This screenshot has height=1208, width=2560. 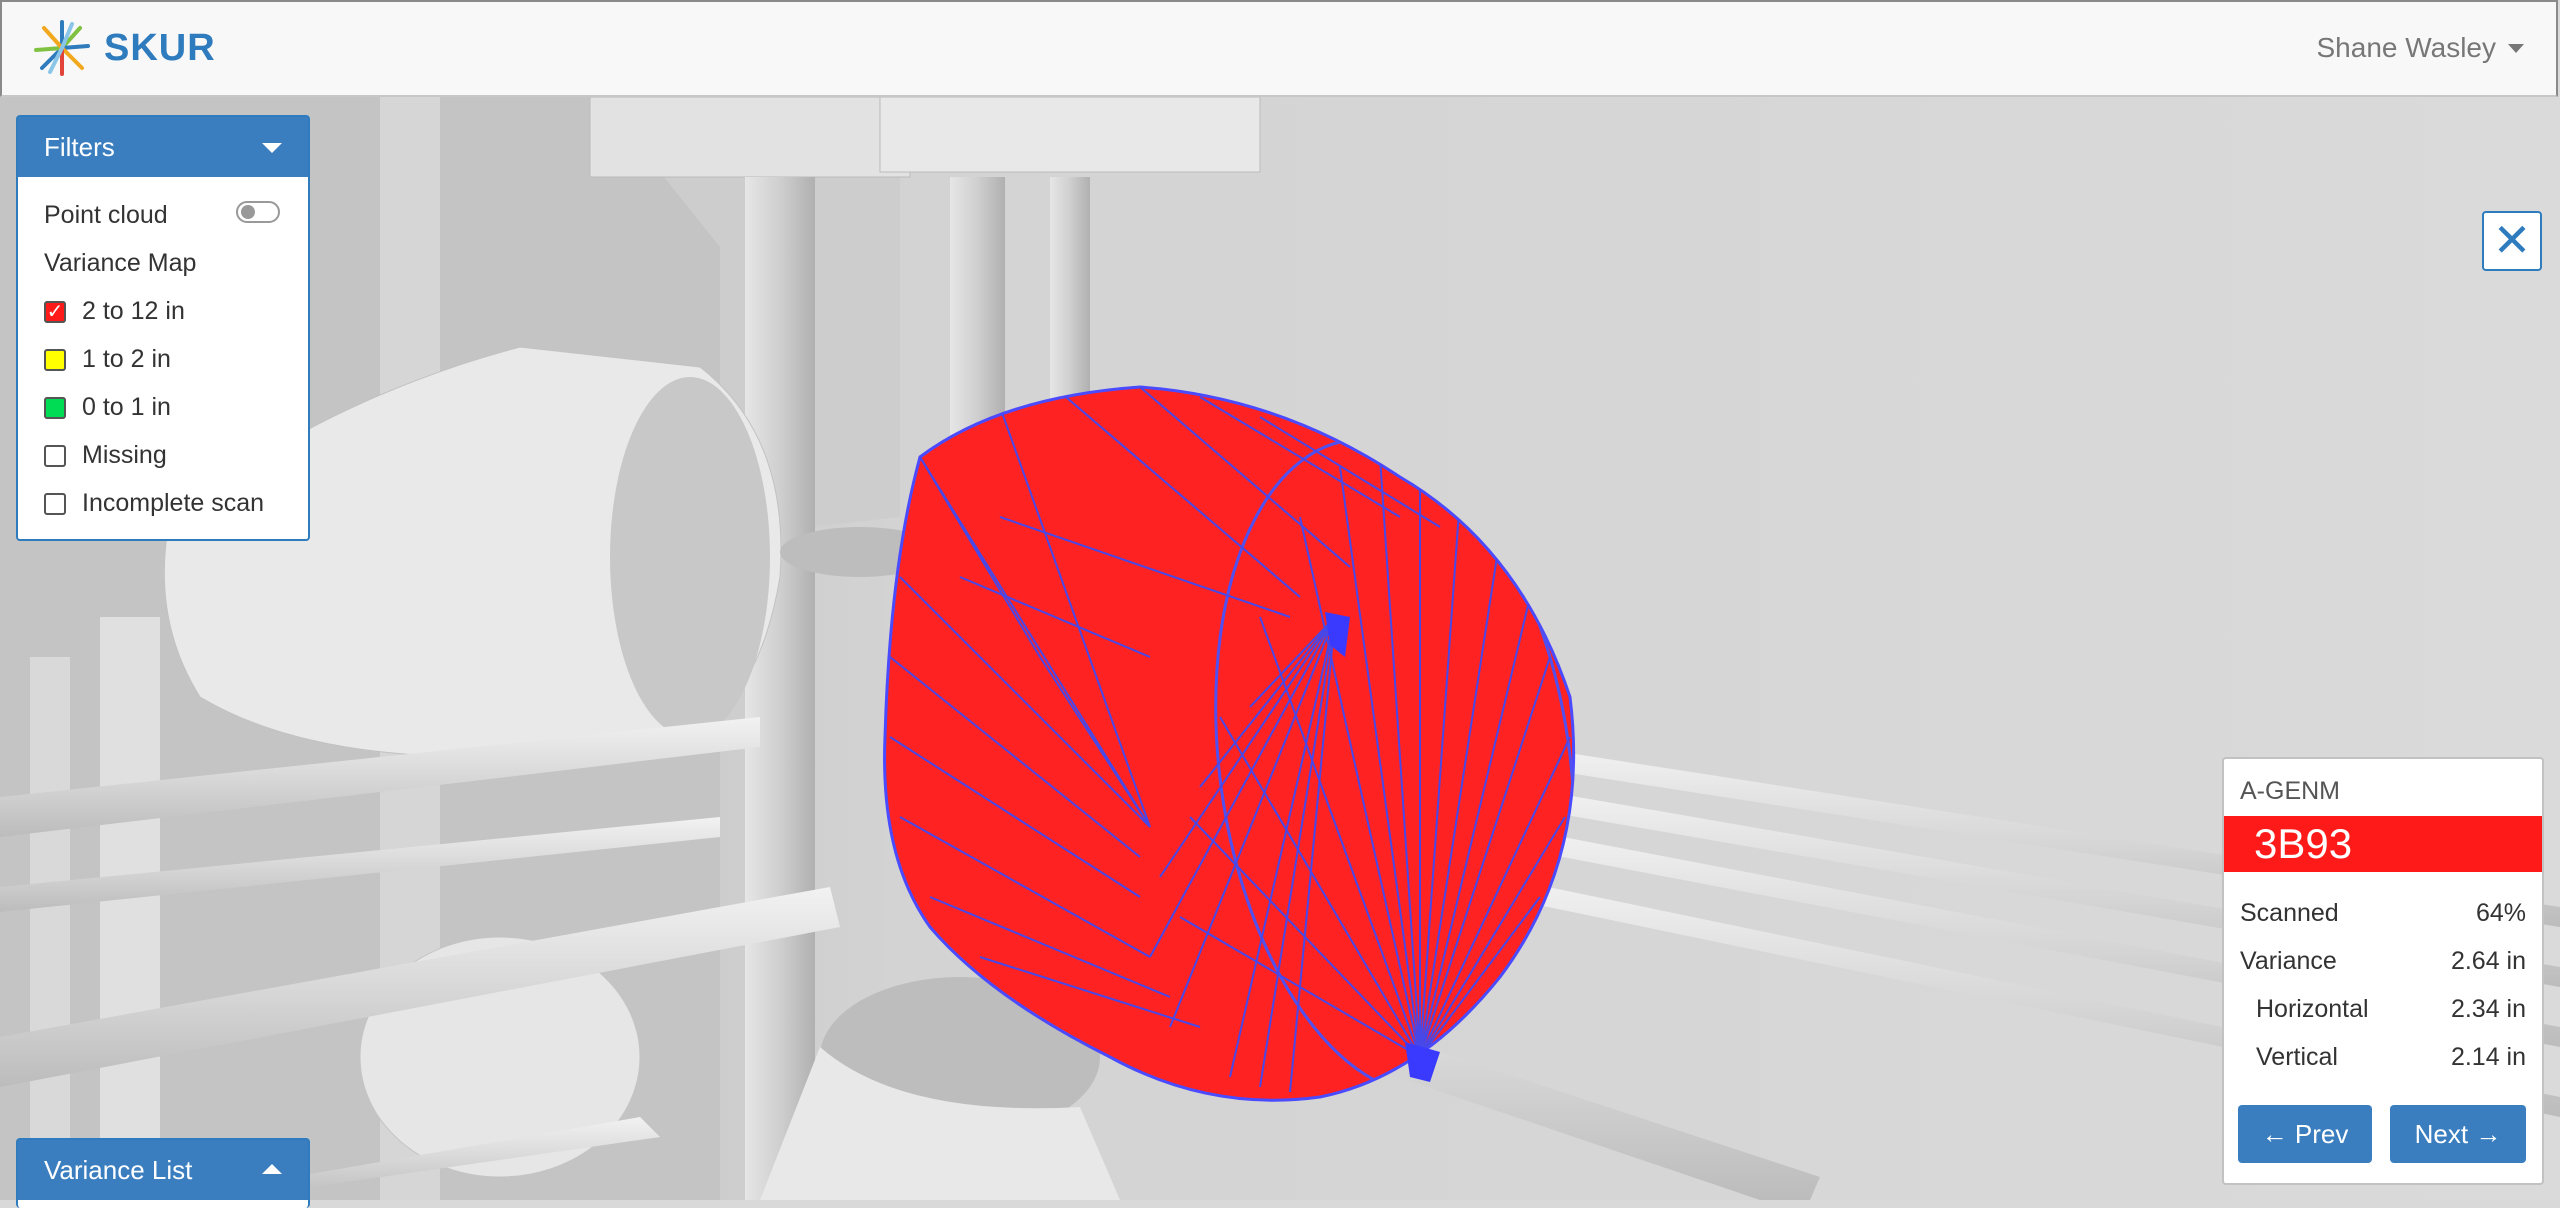 I want to click on filter-label: 2 to 12 in, so click(x=133, y=311).